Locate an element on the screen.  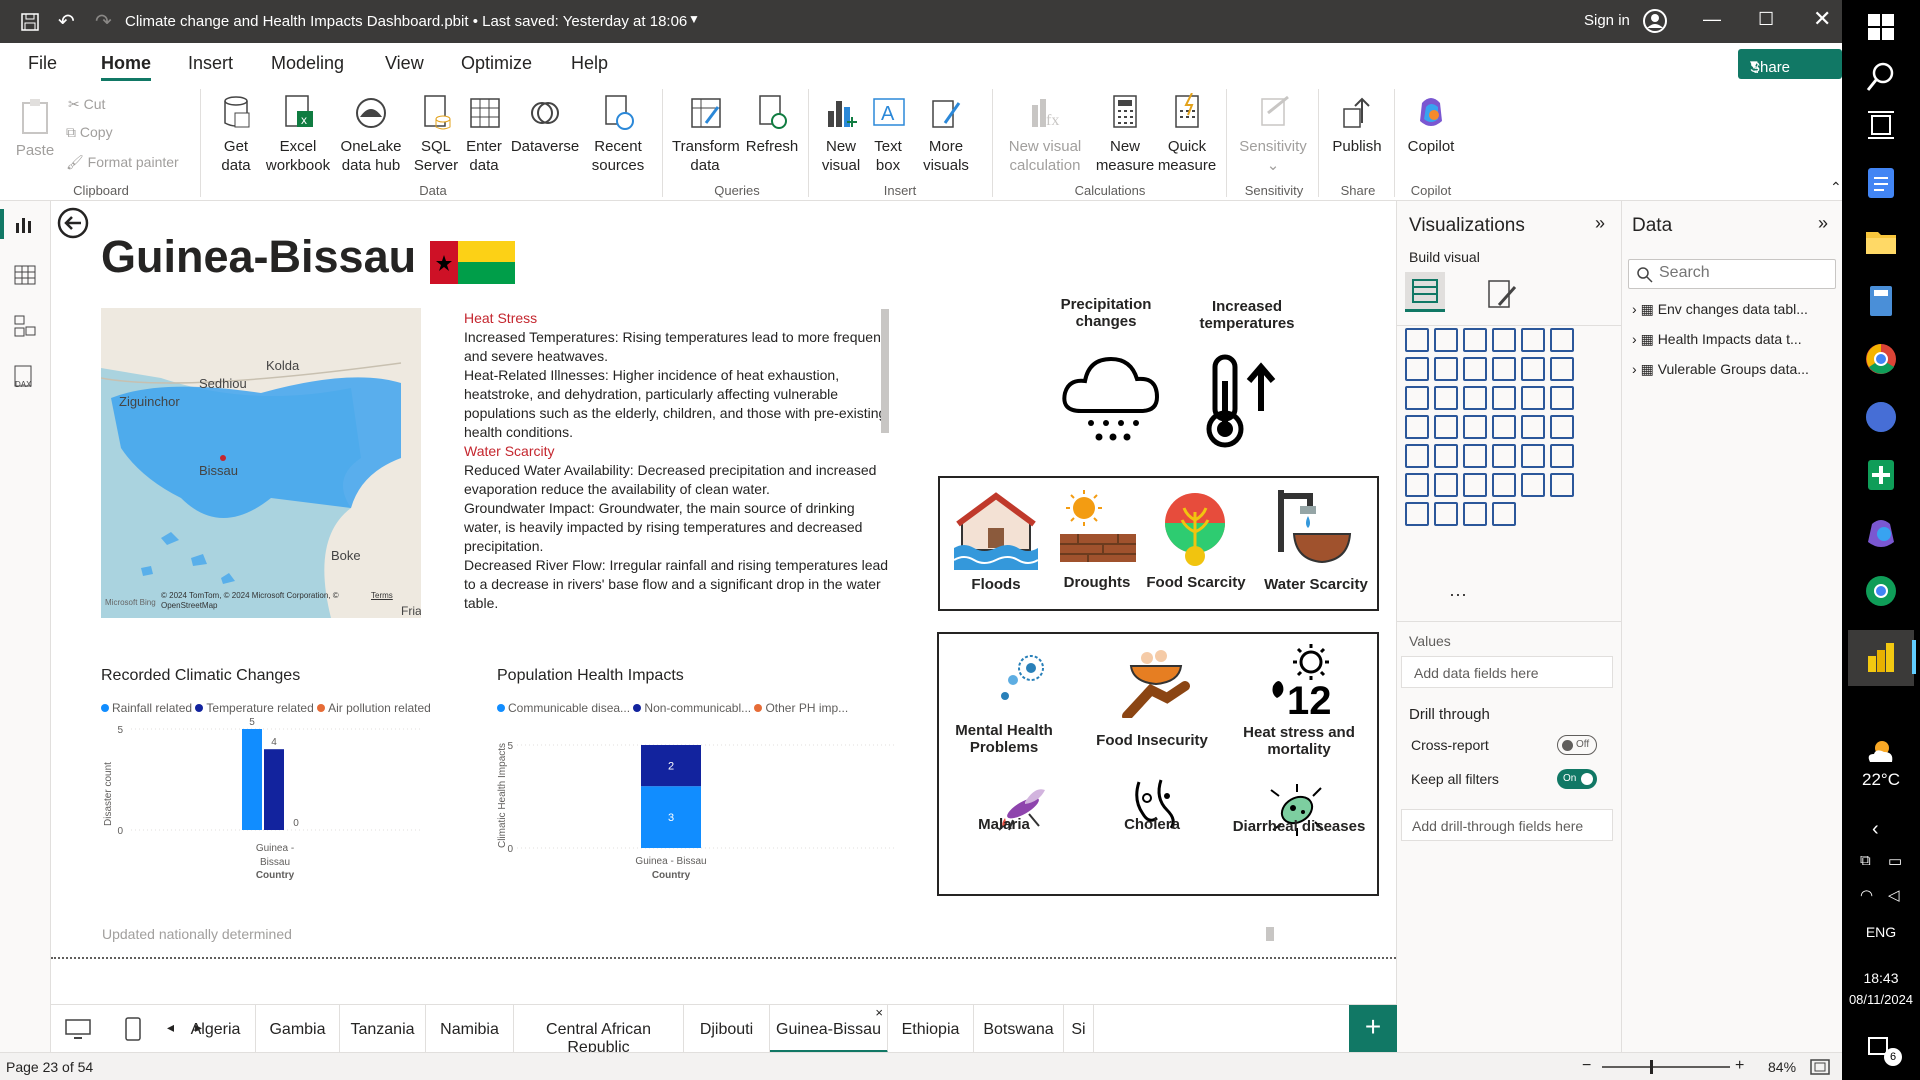
battery-icon: ▭ is located at coordinates (1895, 861).